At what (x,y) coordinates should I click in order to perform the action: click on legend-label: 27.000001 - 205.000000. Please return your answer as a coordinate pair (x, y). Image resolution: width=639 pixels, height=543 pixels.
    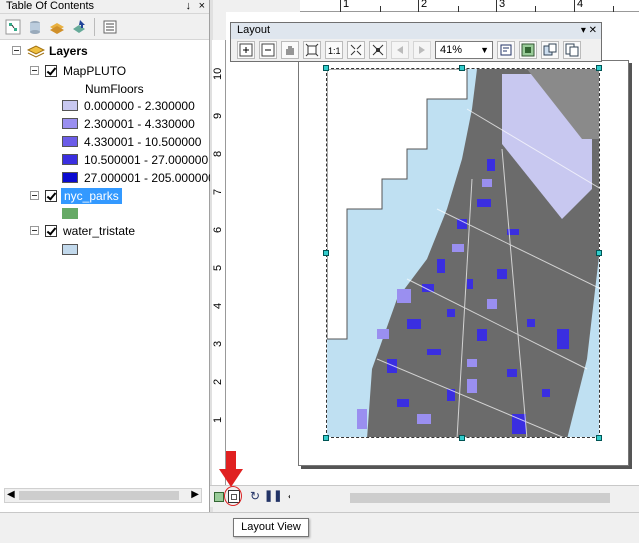
    Looking at the image, I should click on (149, 177).